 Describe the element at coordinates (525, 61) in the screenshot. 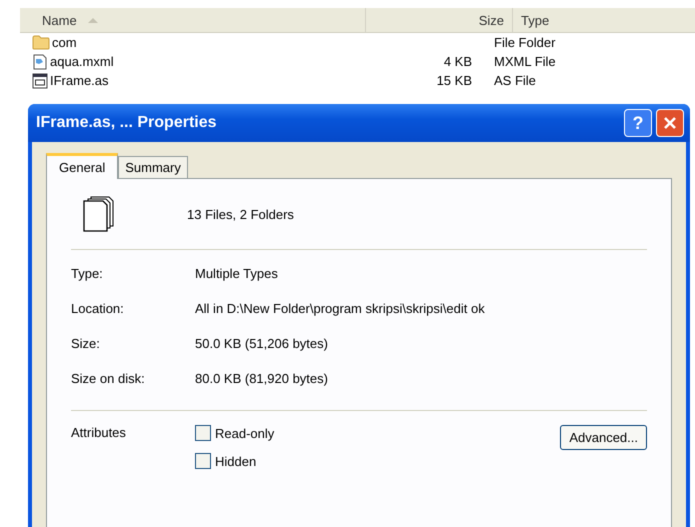

I see `file-type: MXML File` at that location.